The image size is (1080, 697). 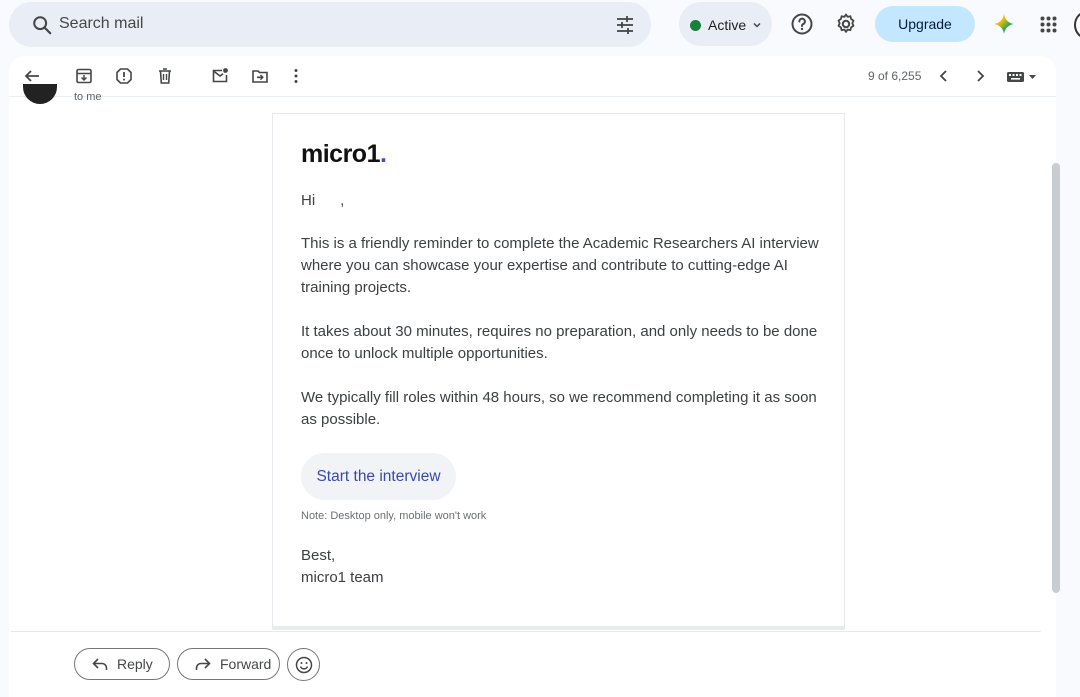 What do you see at coordinates (340, 154) in the screenshot?
I see `logo-text: micro1` at bounding box center [340, 154].